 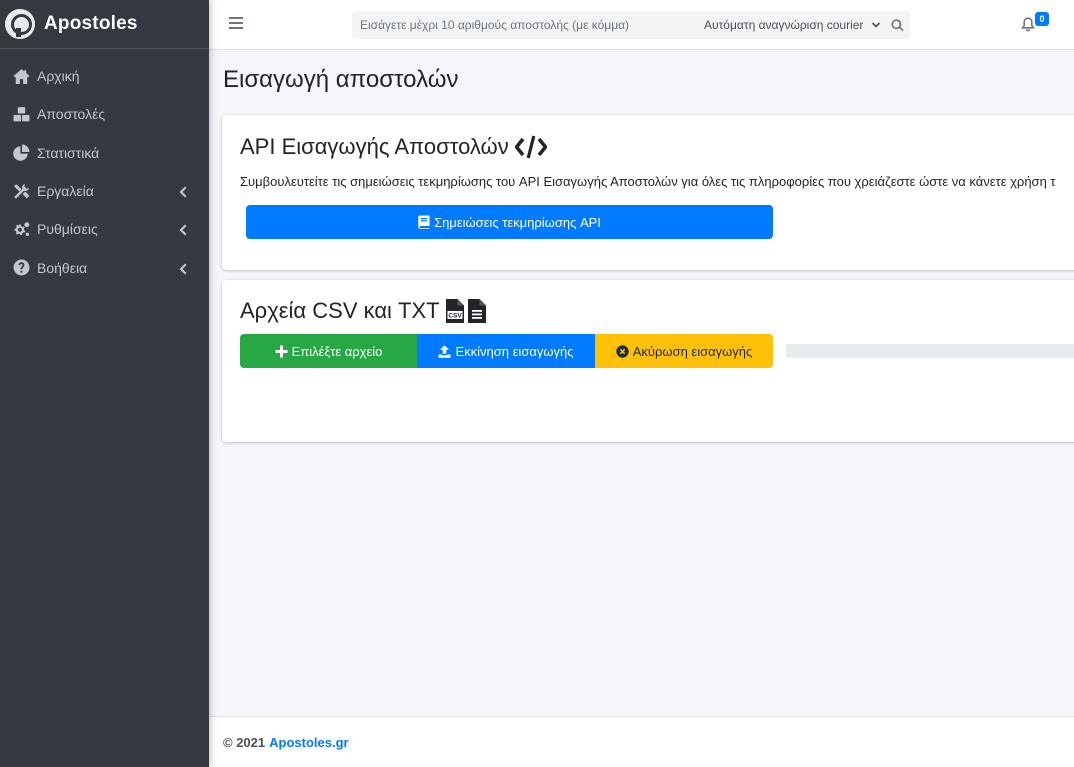 I want to click on sidebar-item-label: Αποστολές, so click(x=71, y=114).